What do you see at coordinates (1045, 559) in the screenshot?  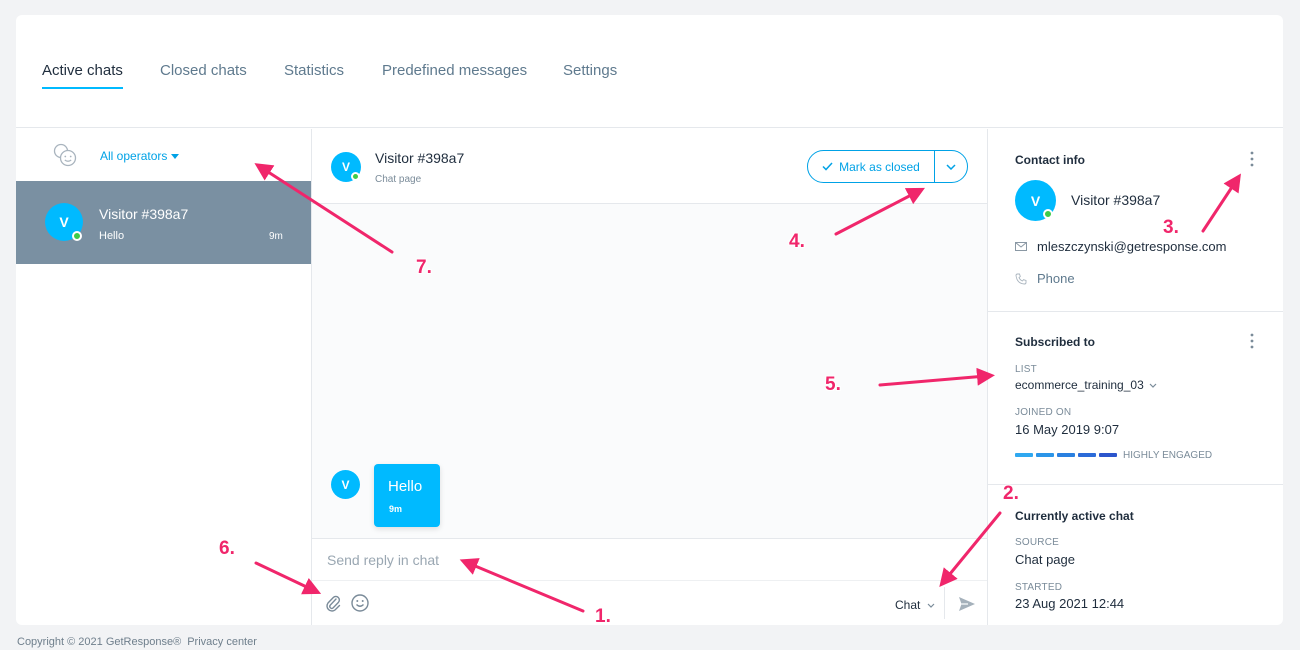 I see `source-value: Chat page` at bounding box center [1045, 559].